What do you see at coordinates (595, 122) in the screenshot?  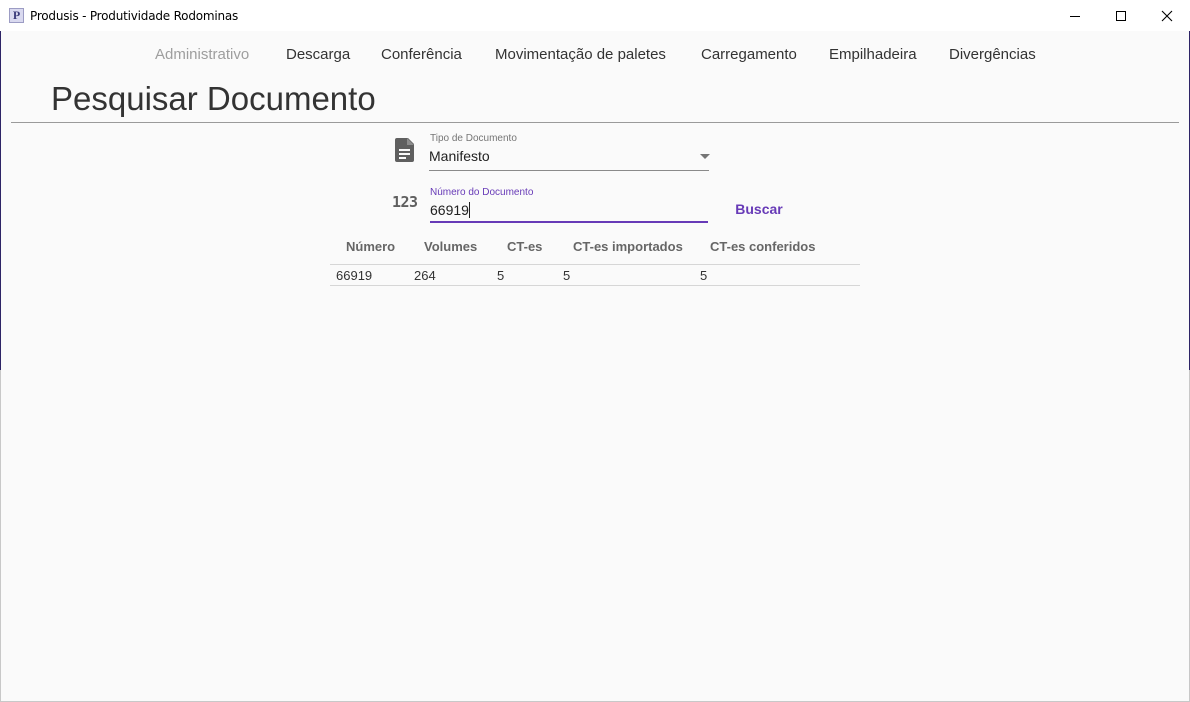 I see `title-divider` at bounding box center [595, 122].